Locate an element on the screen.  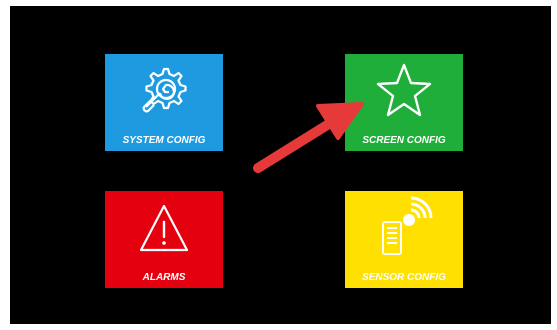
alarms-button: ALARMS is located at coordinates (164, 239).